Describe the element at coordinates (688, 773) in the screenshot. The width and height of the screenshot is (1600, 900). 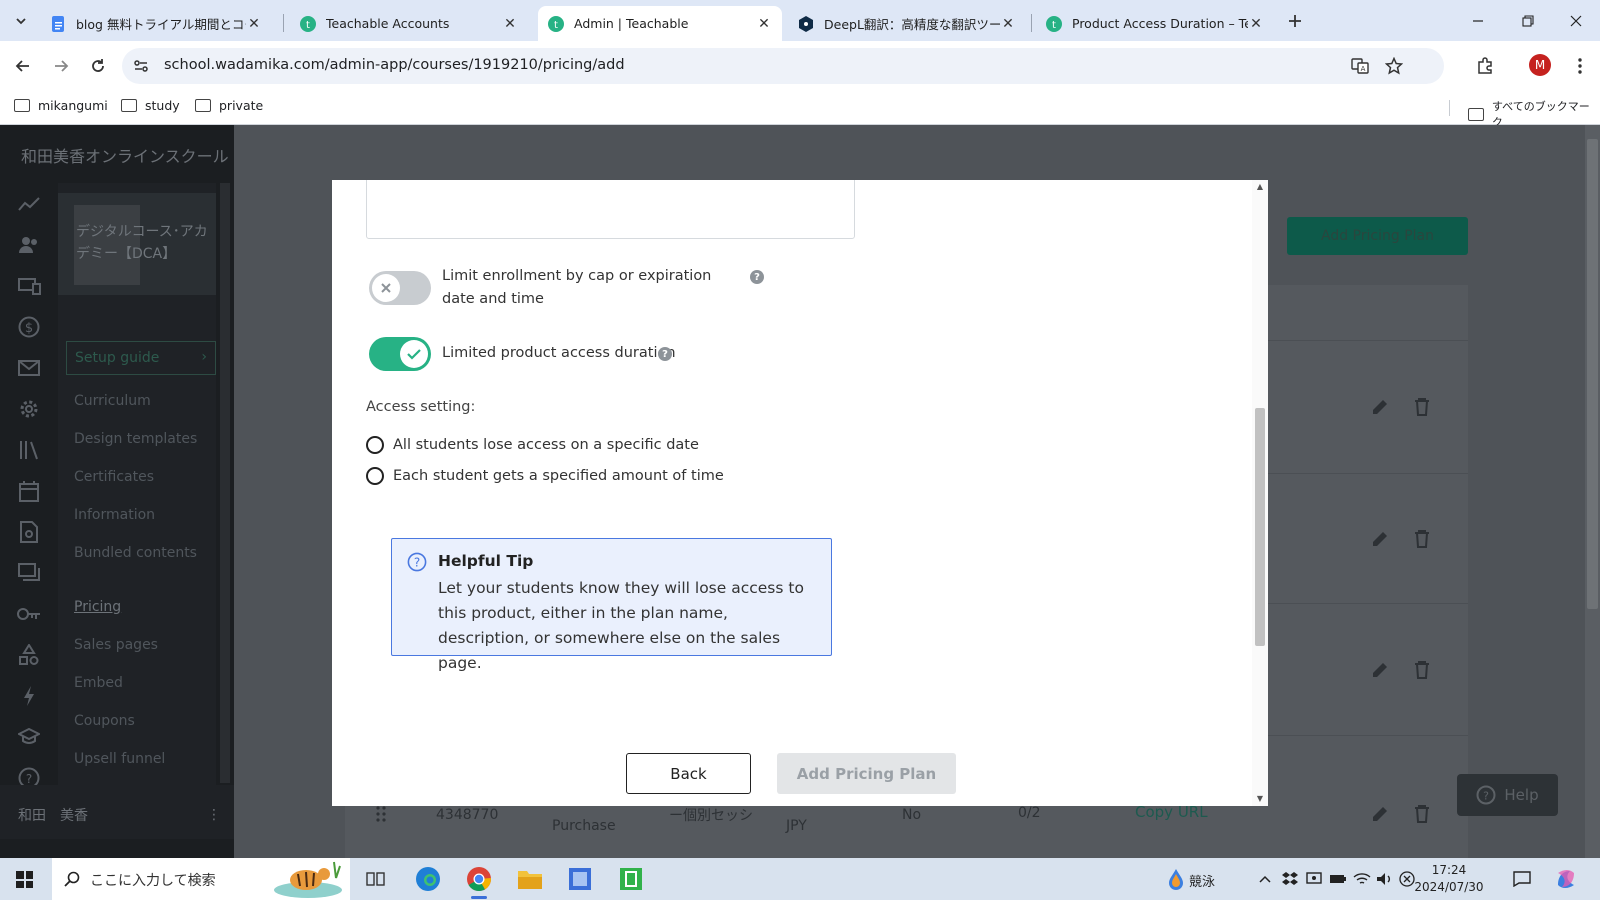
I see `back-button: Back` at that location.